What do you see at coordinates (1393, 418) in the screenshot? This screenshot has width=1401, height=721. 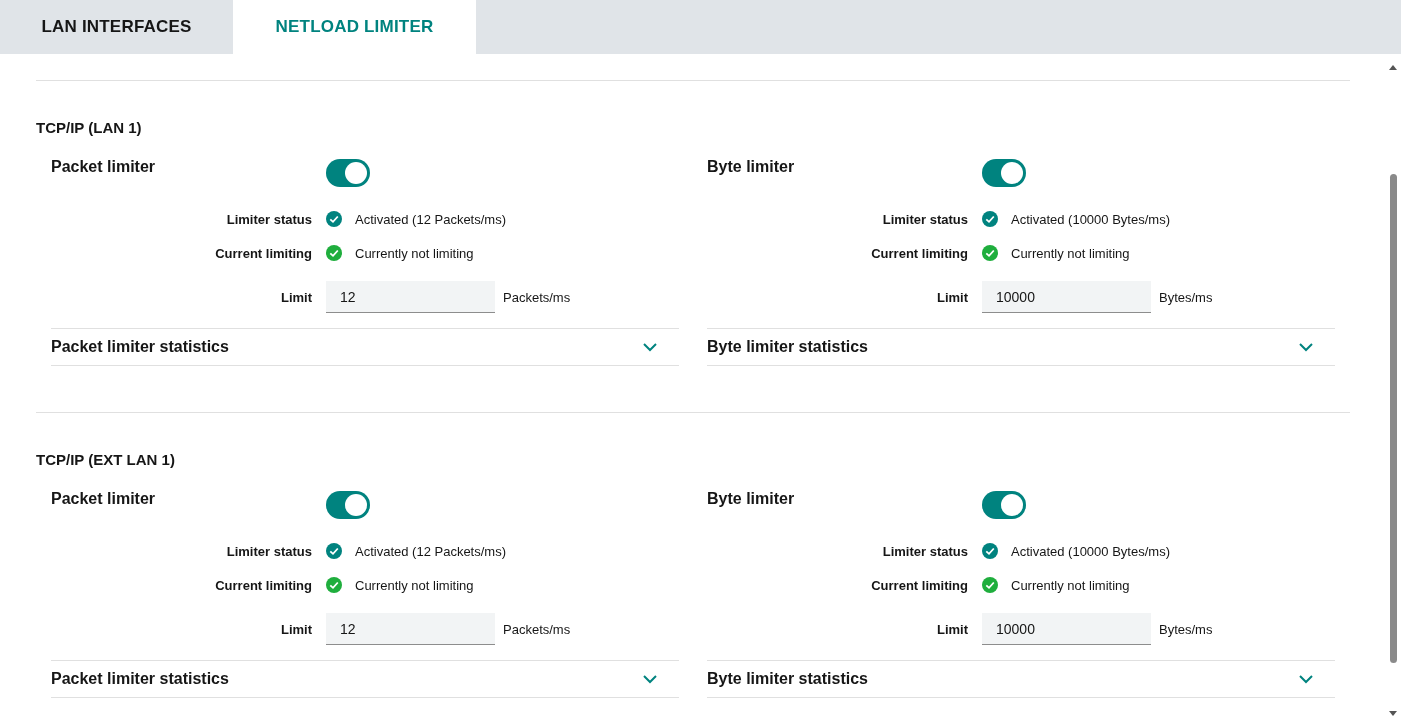 I see `scrollbar-thumb` at bounding box center [1393, 418].